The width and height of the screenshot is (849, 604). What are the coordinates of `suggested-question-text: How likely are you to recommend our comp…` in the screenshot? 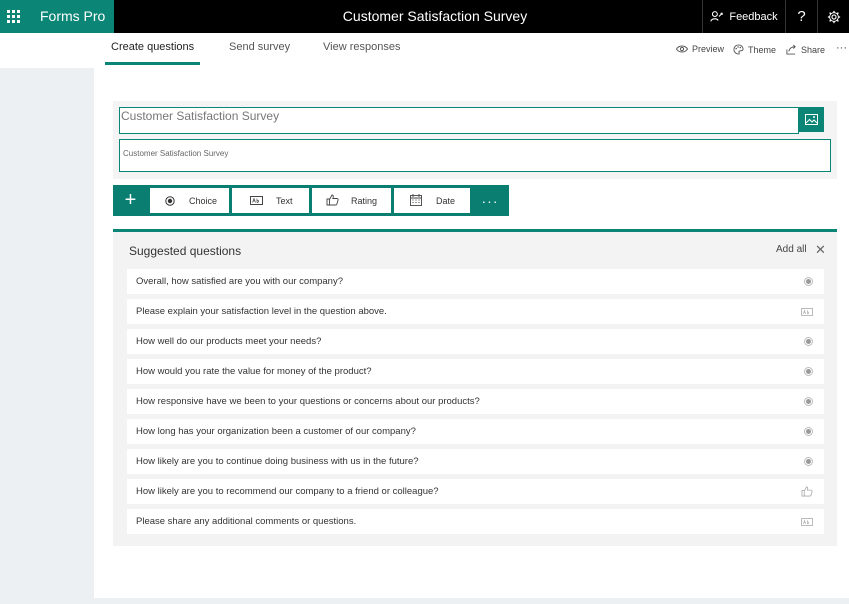 It's located at (287, 491).